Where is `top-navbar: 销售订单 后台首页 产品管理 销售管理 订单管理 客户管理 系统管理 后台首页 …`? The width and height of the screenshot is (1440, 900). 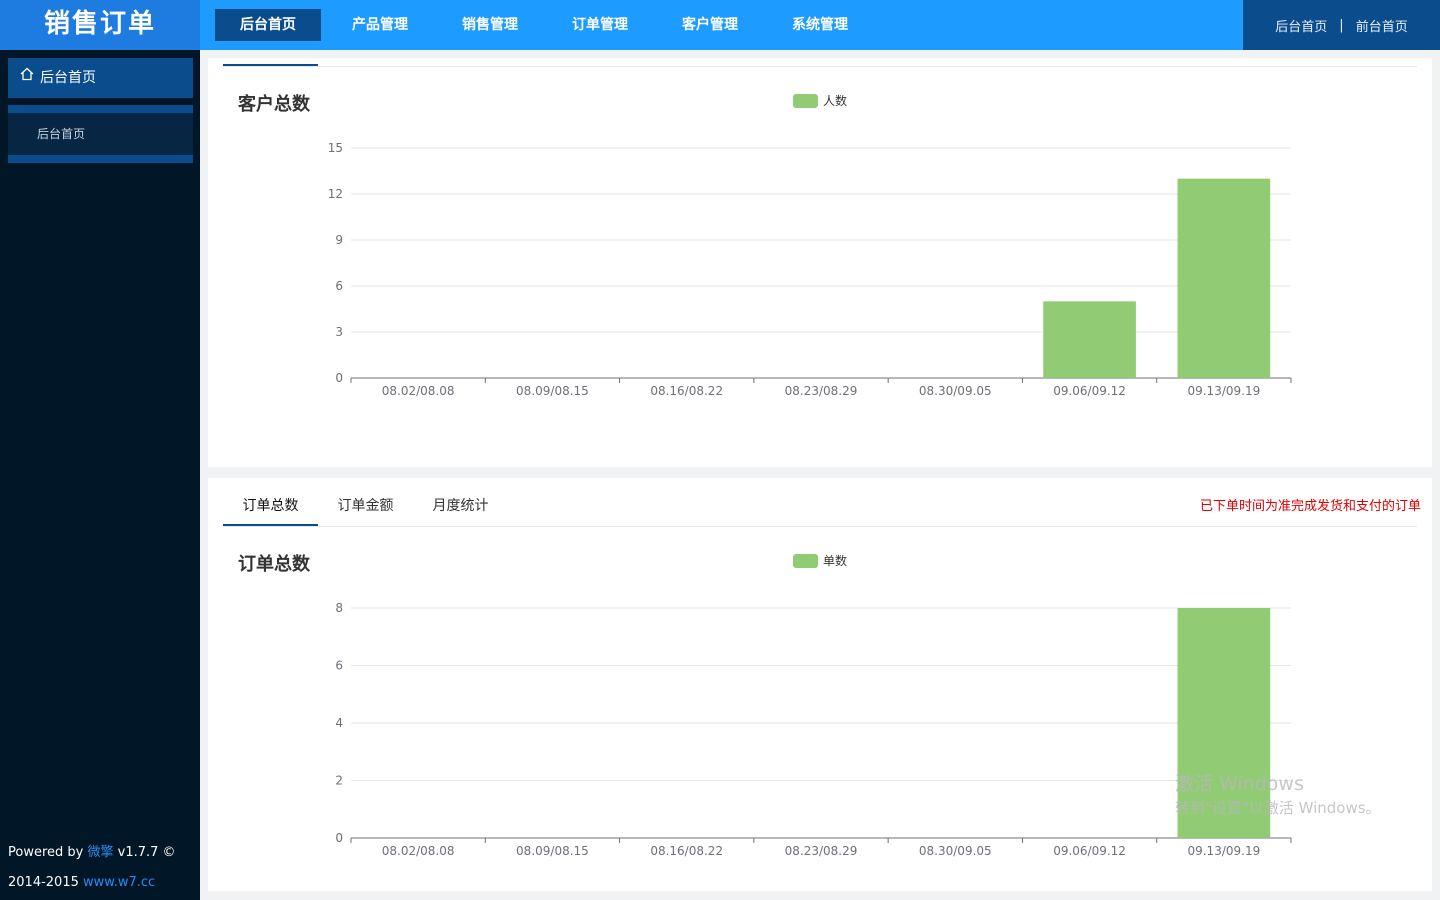 top-navbar: 销售订单 后台首页 产品管理 销售管理 订单管理 客户管理 系统管理 后台首页 … is located at coordinates (720, 25).